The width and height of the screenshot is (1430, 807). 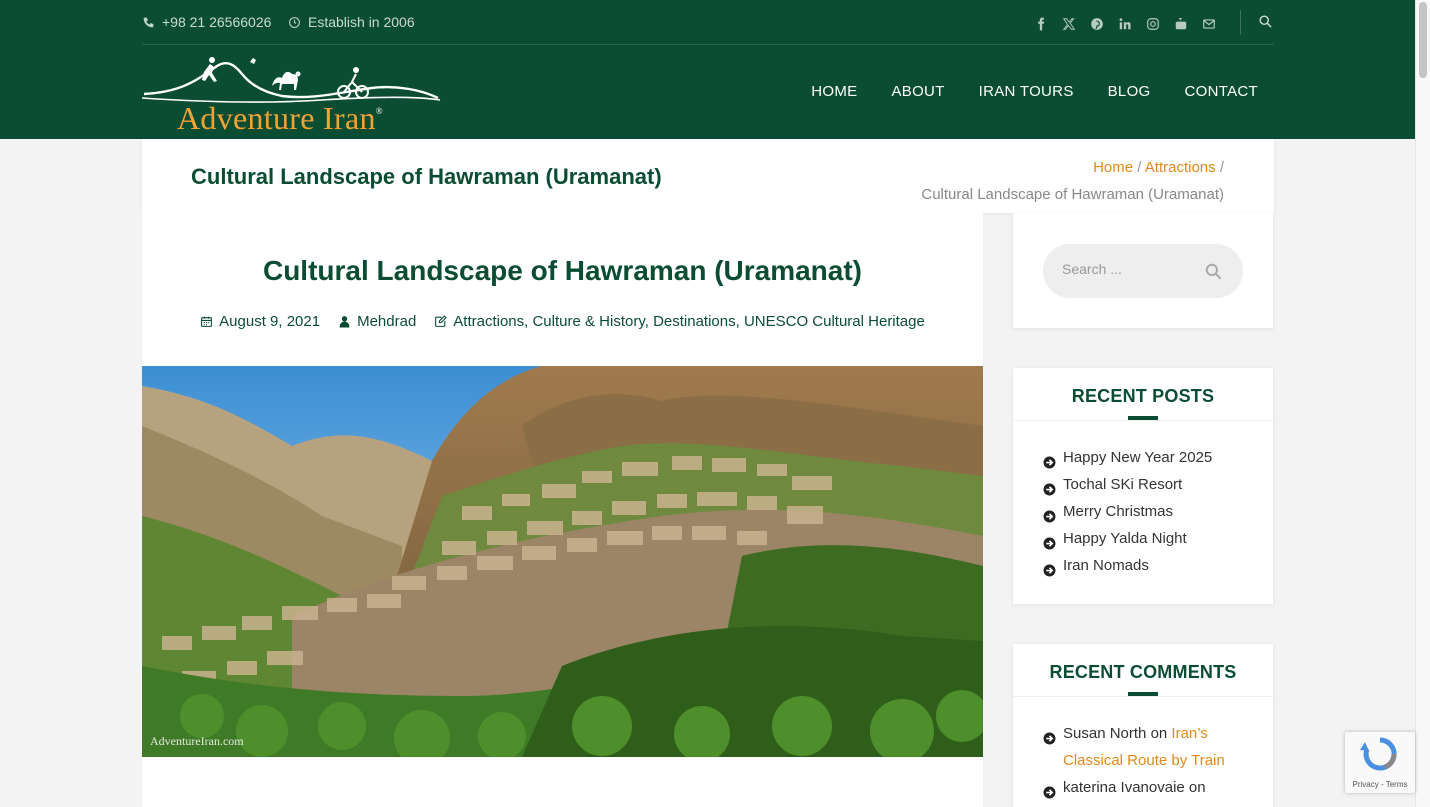 I want to click on comment-post-link: Iran’s, so click(x=1189, y=733).